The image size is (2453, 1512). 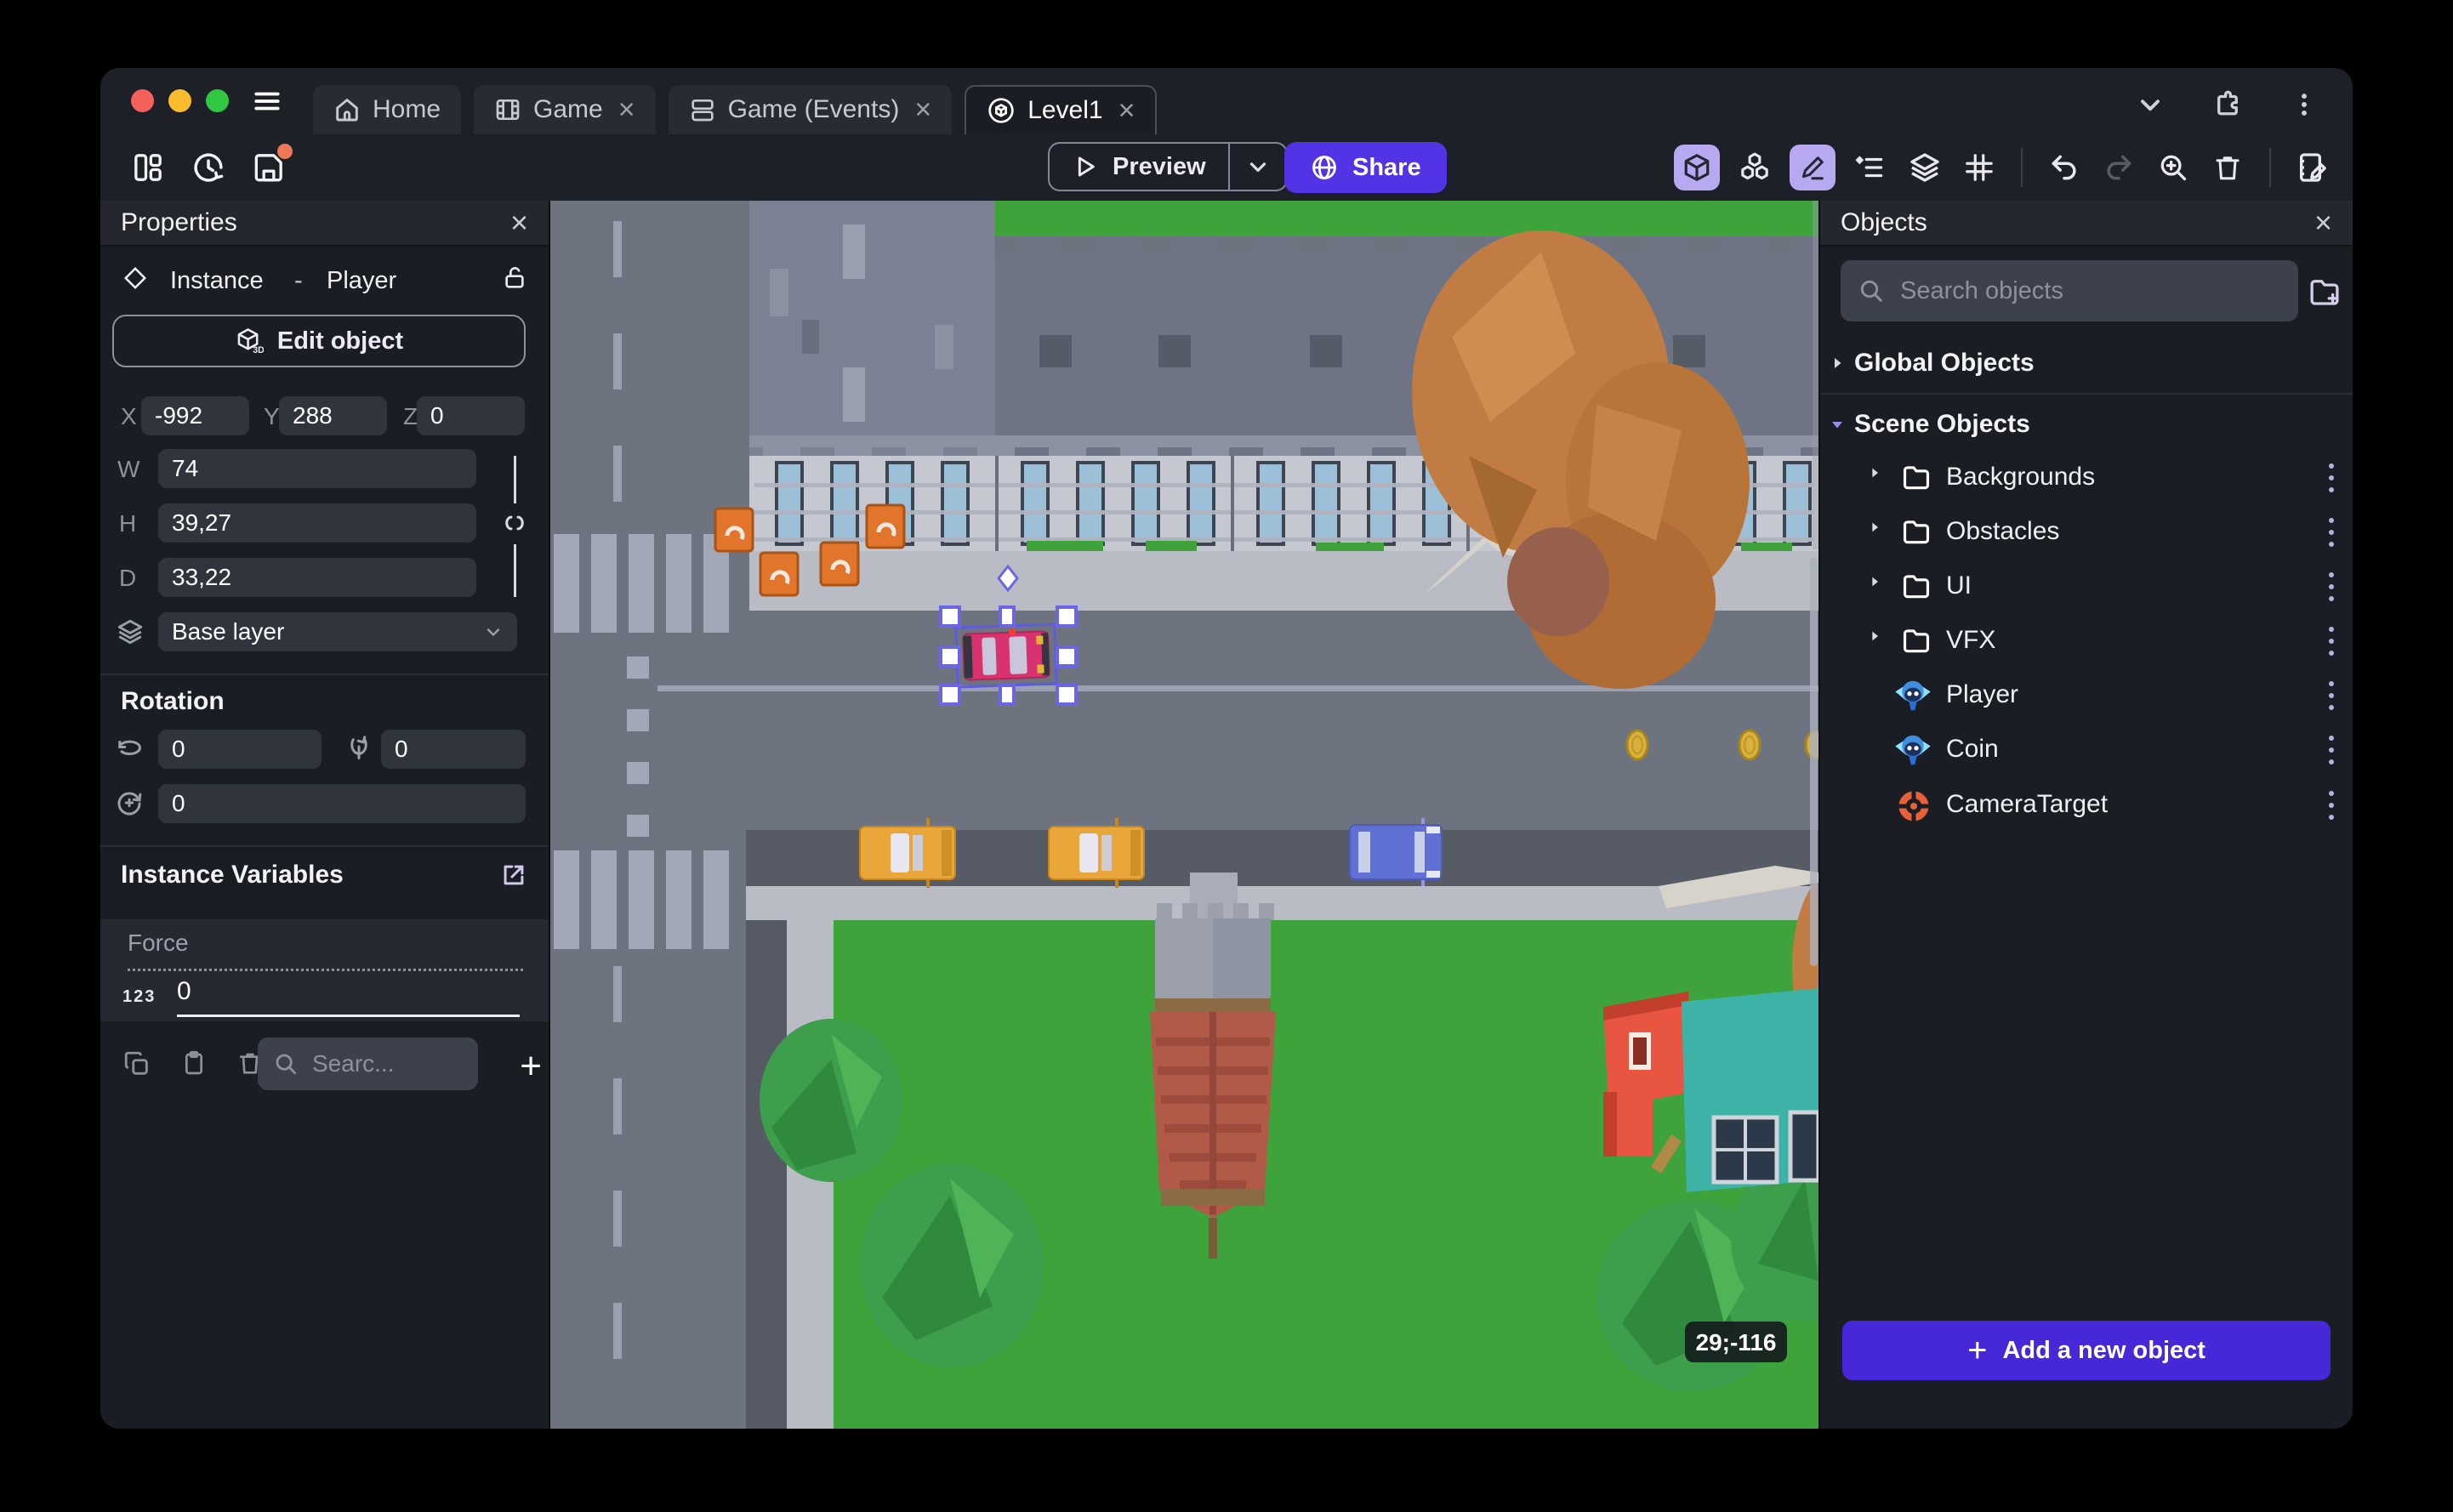 What do you see at coordinates (337, 631) in the screenshot?
I see `layer-select: Base layer` at bounding box center [337, 631].